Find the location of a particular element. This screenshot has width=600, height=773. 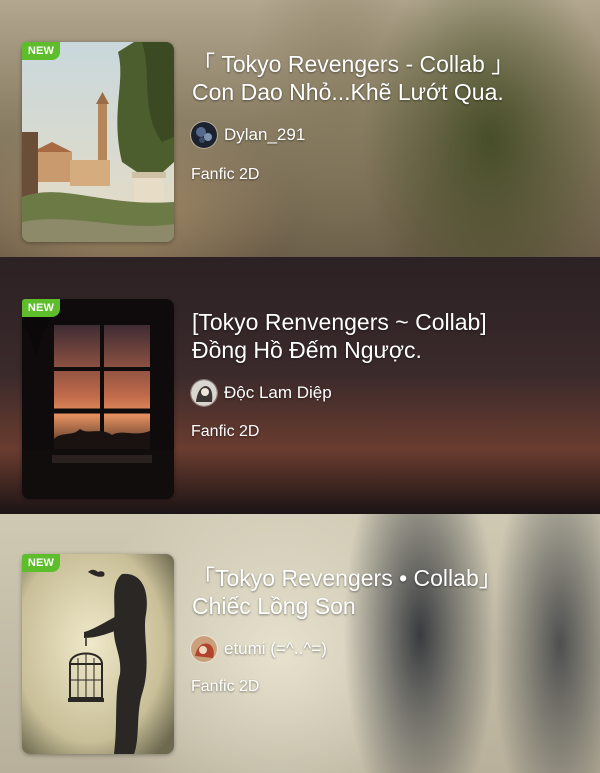

author-name: etumi (=^..^=) is located at coordinates (275, 648).